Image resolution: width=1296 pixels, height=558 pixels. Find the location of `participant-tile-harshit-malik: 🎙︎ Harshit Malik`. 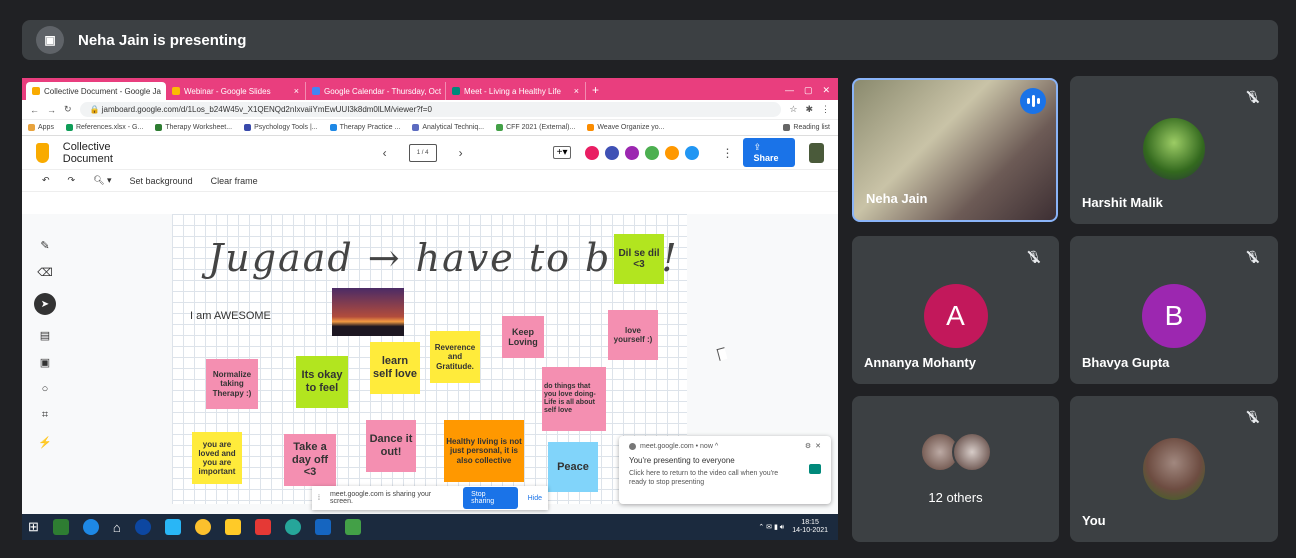

participant-tile-harshit-malik: 🎙︎ Harshit Malik is located at coordinates (1174, 150).